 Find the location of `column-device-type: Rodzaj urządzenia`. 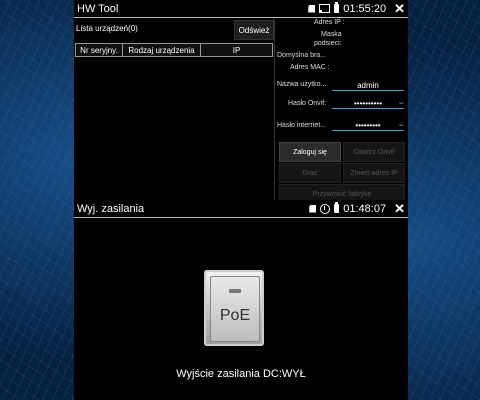

column-device-type: Rodzaj urządzenia is located at coordinates (161, 50).